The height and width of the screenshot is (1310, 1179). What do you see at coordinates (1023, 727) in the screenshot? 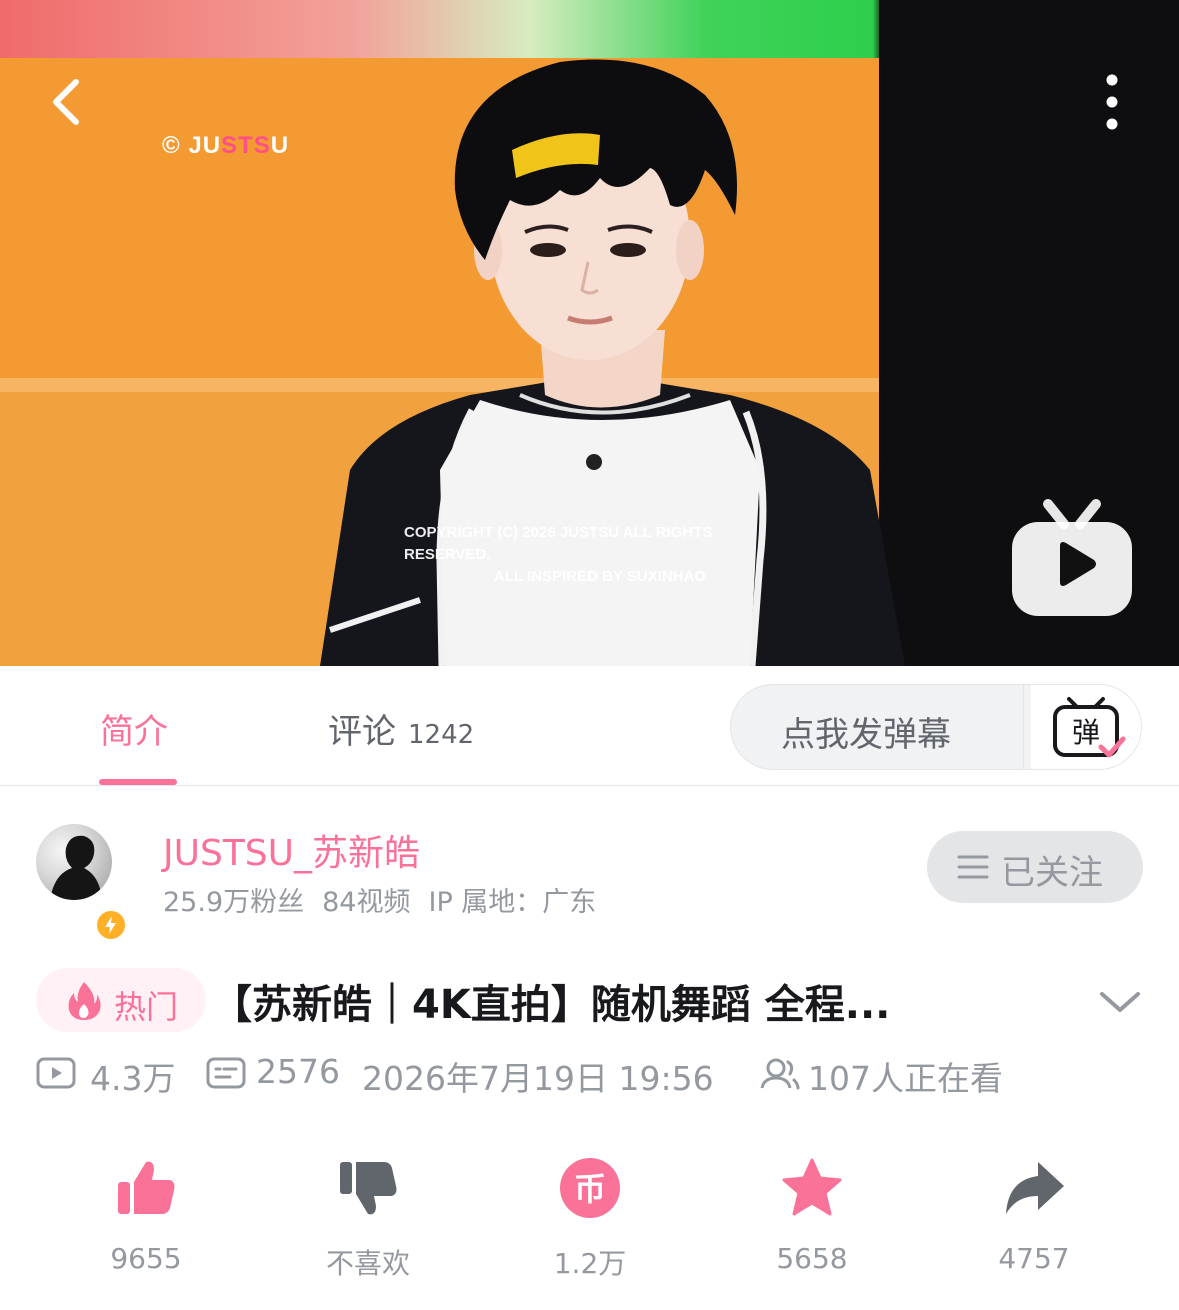
I see `danmaku-divider` at bounding box center [1023, 727].